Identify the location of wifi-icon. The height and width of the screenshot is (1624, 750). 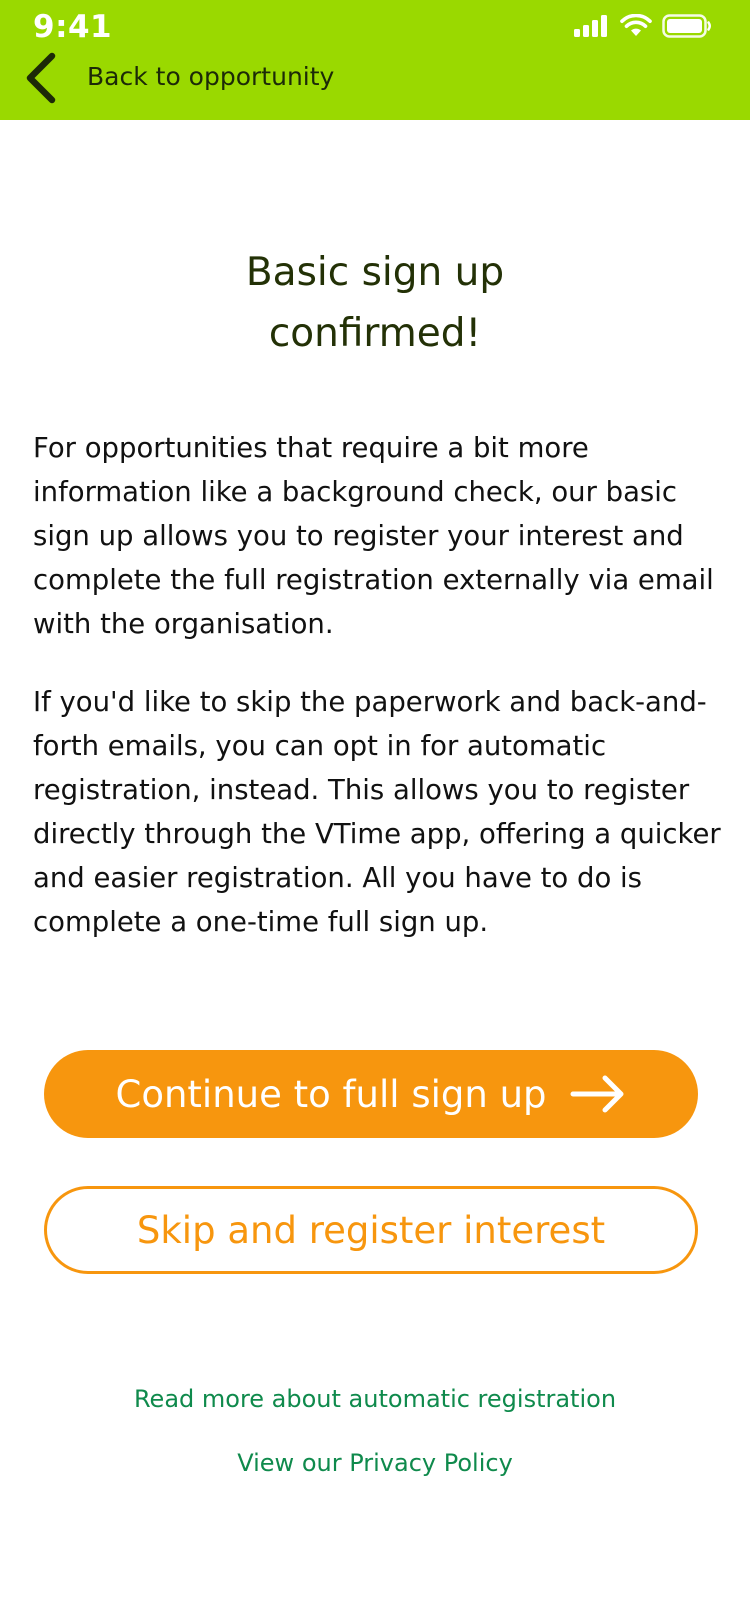
(636, 27).